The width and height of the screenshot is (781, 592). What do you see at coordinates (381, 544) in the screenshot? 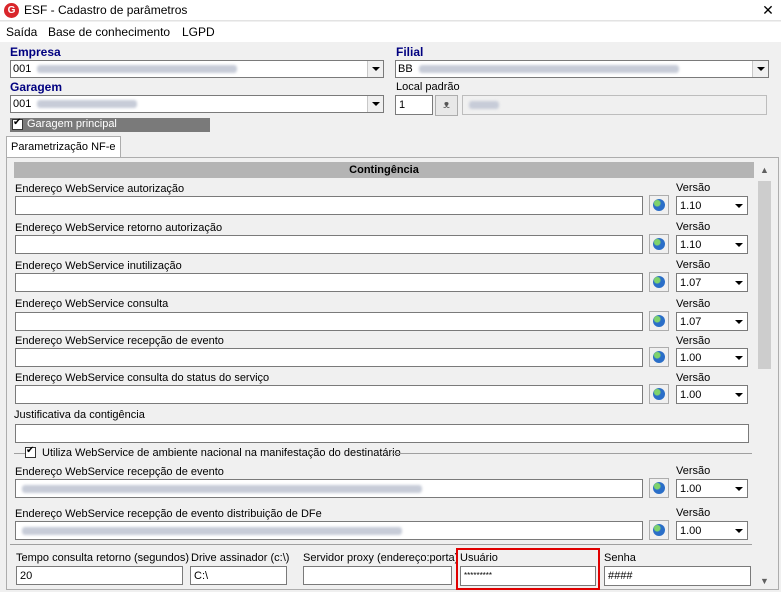
I see `group-bottom-border` at bounding box center [381, 544].